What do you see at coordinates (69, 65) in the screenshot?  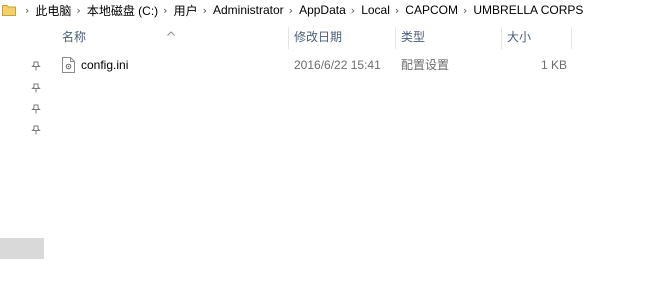 I see `ini-file-icon` at bounding box center [69, 65].